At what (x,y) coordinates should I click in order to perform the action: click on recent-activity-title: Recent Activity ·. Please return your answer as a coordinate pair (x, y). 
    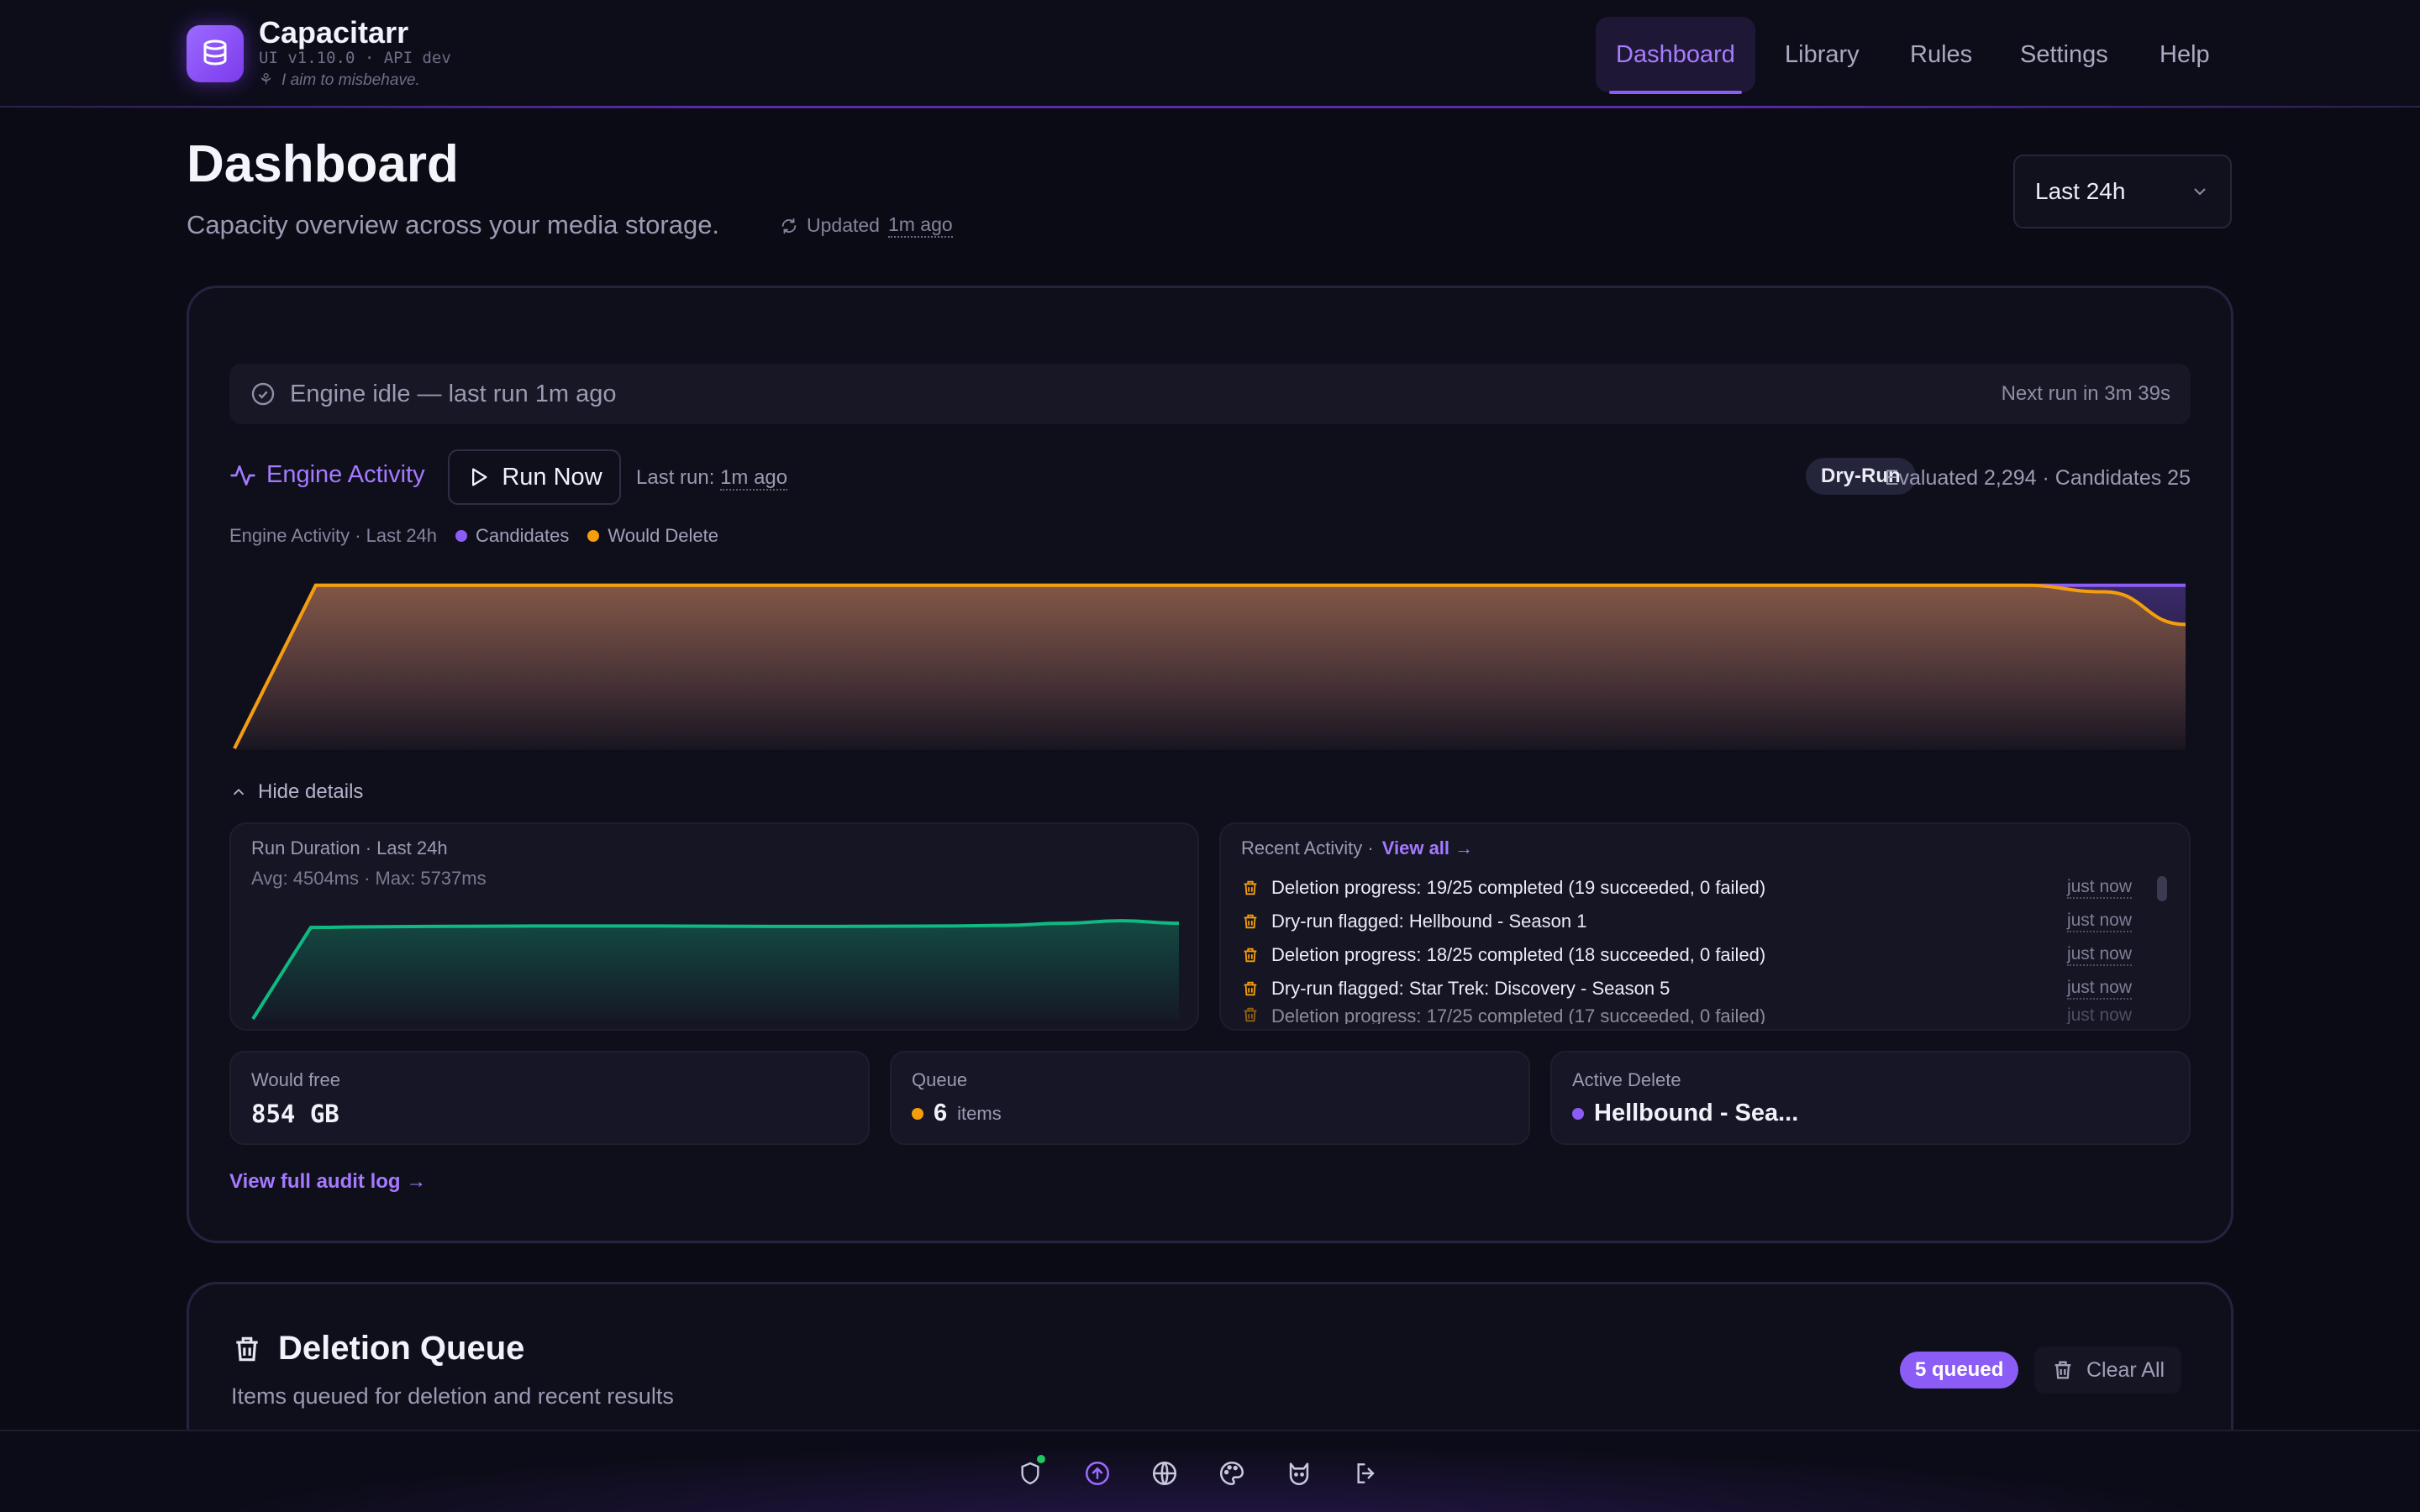
    Looking at the image, I should click on (1307, 847).